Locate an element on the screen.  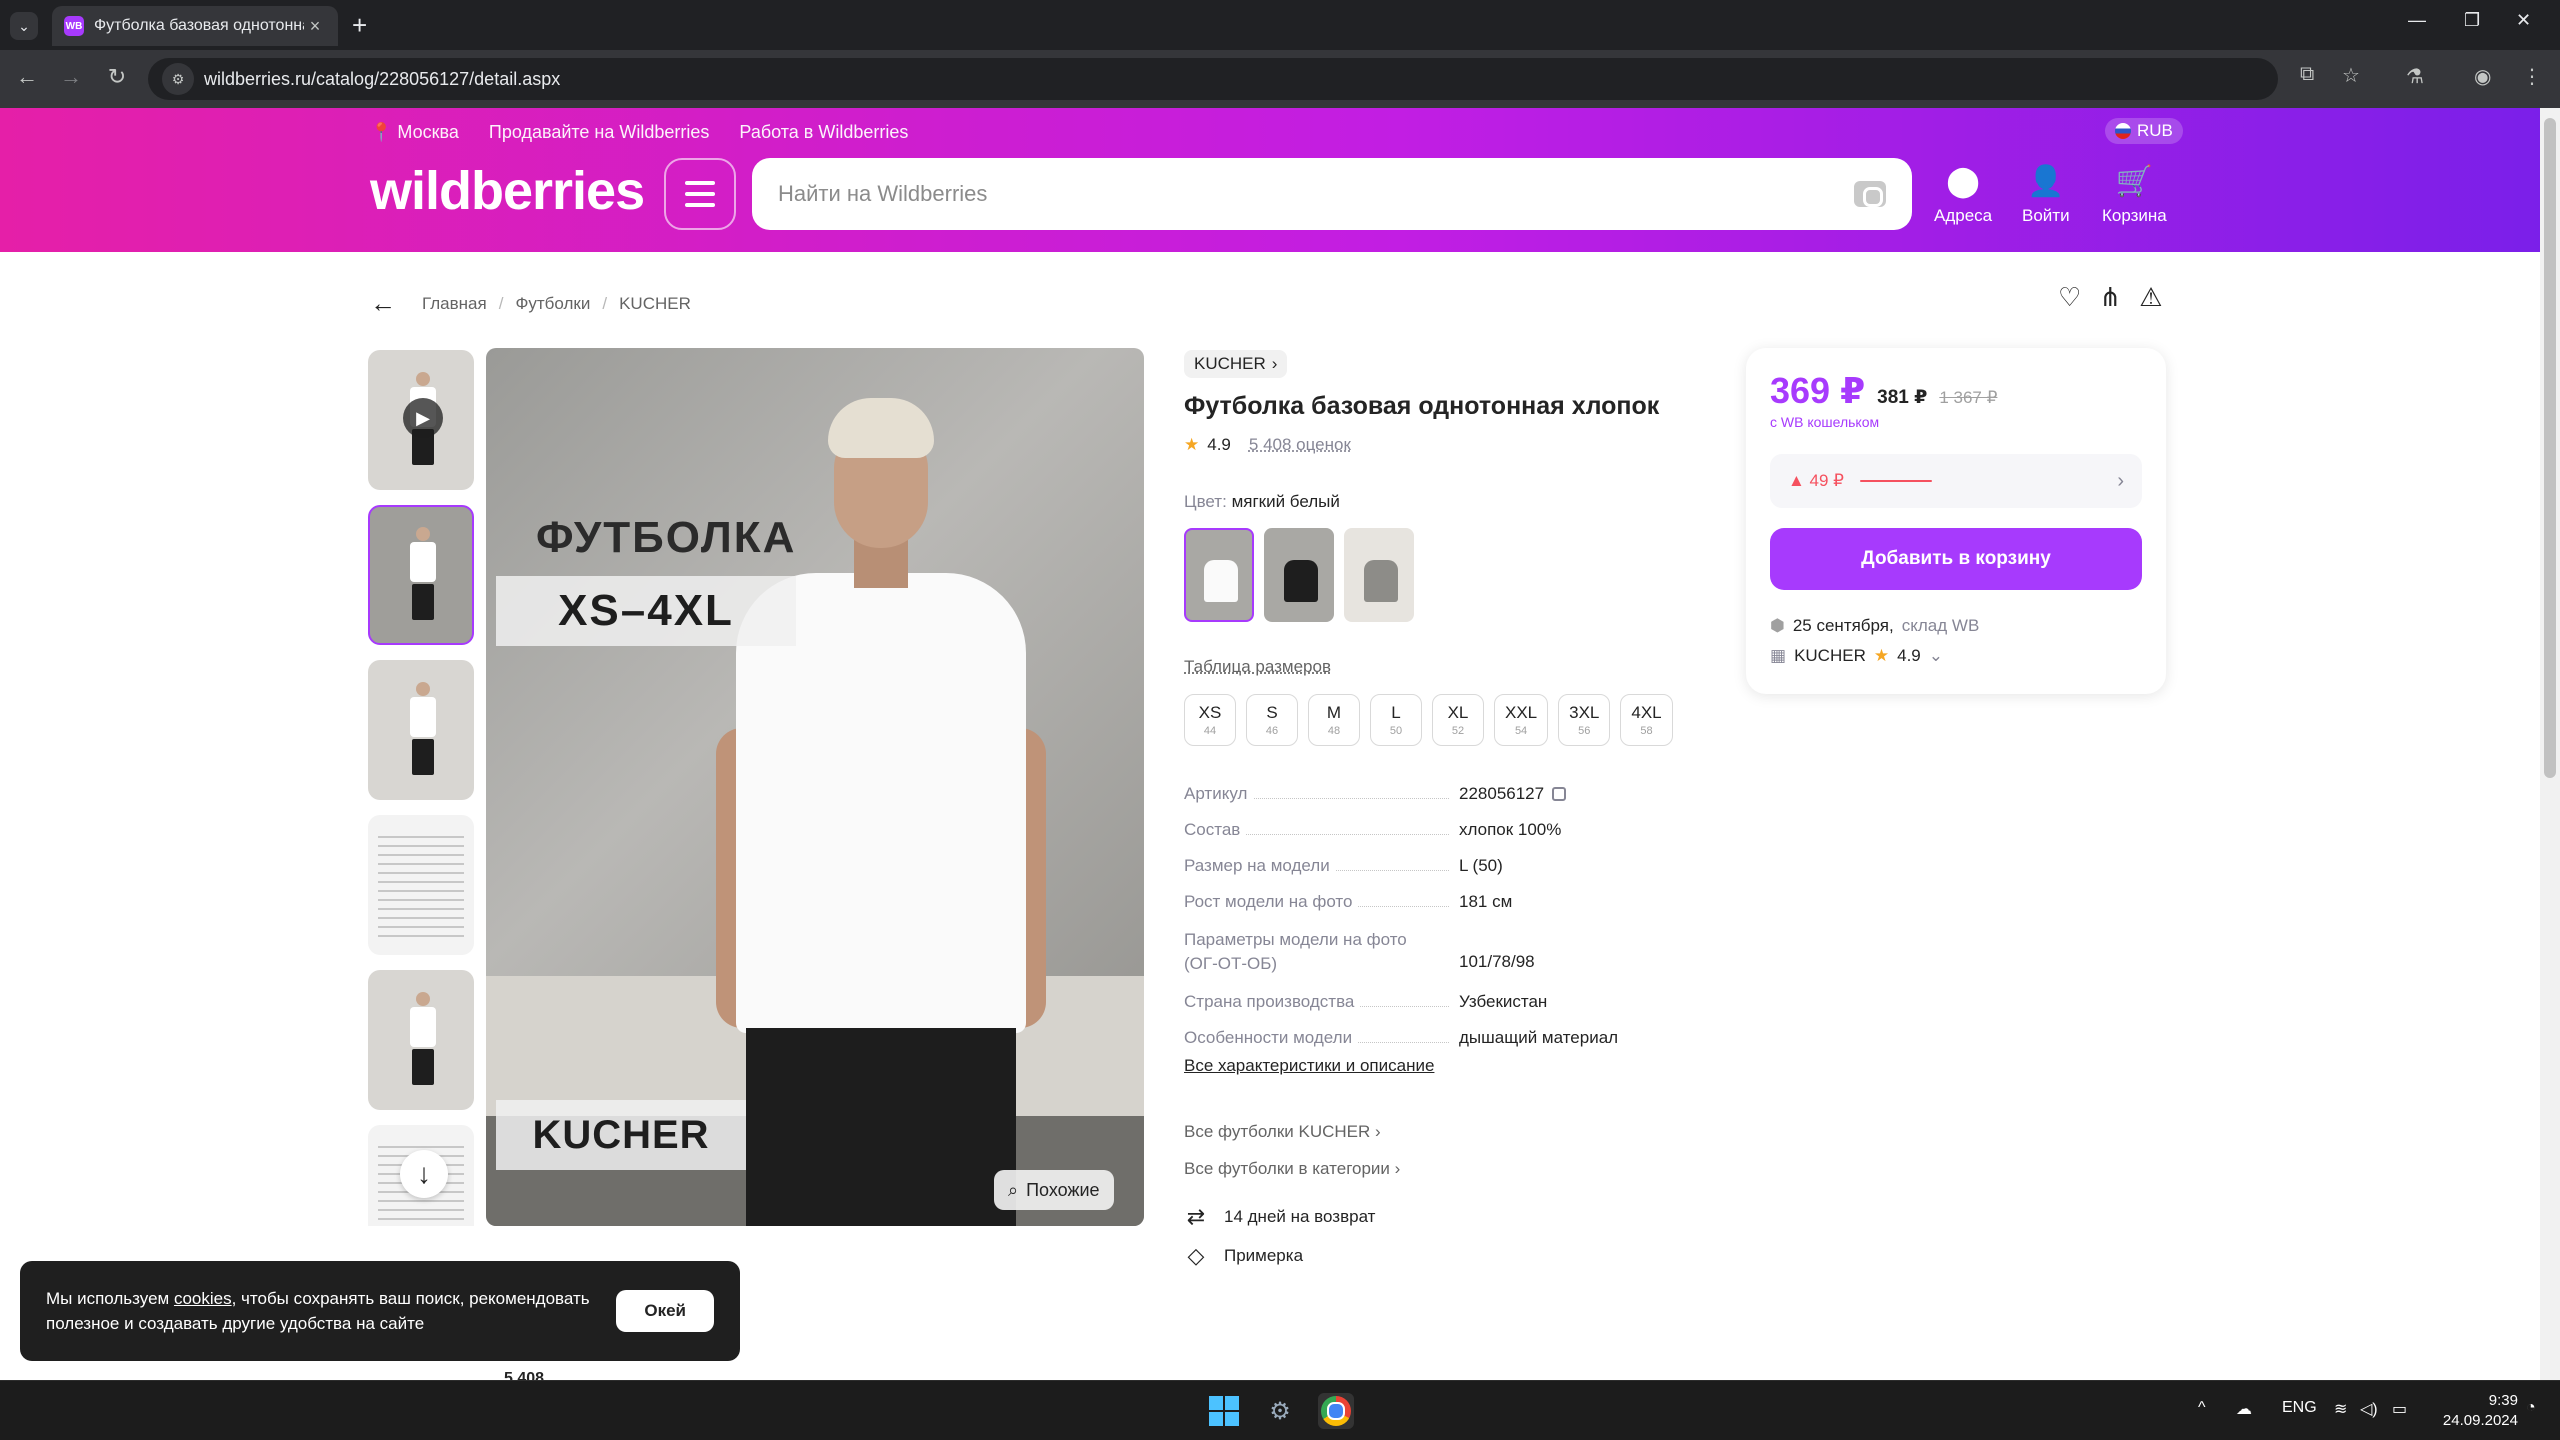
minimize-icon: — is located at coordinates (2417, 20).